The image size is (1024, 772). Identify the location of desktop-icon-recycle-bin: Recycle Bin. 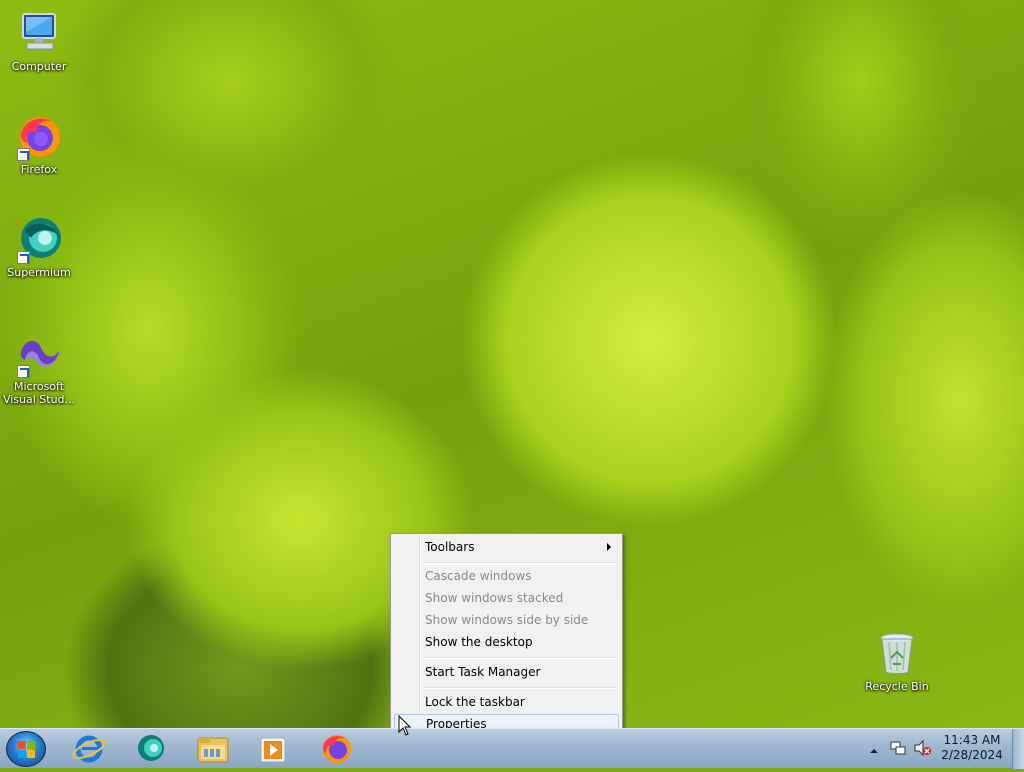
(897, 661).